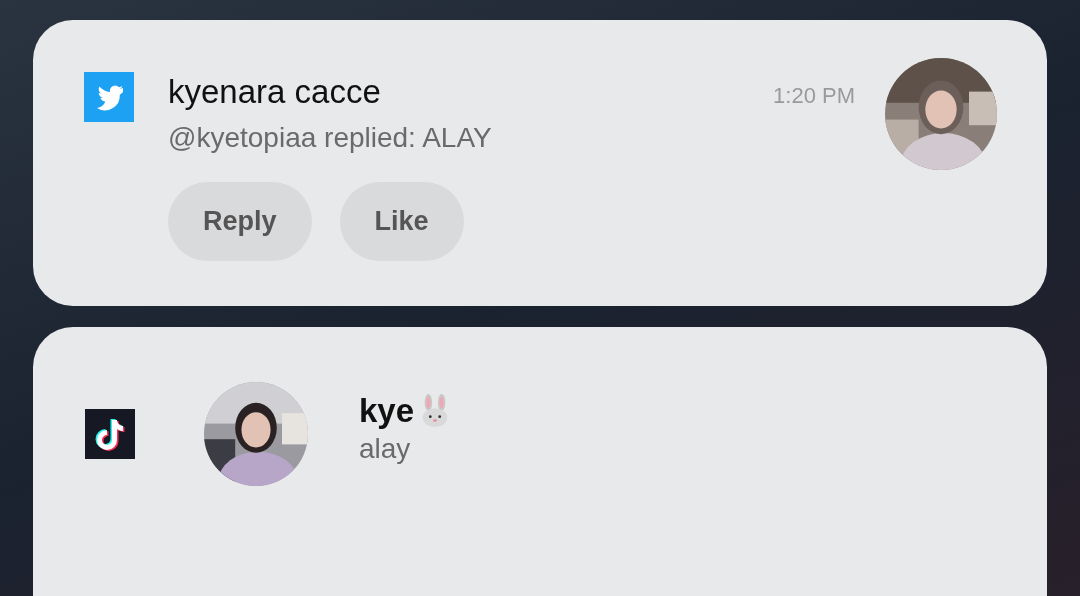  I want to click on timestamp: 1:20 PM, so click(814, 96).